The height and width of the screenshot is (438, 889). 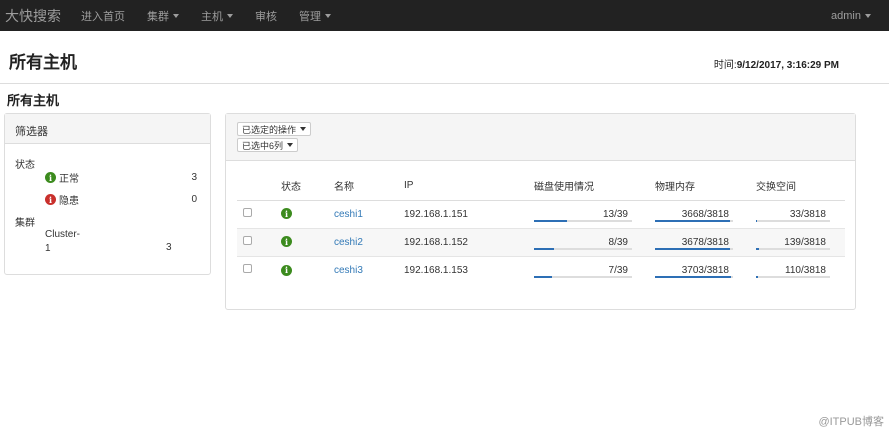 What do you see at coordinates (787, 65) in the screenshot?
I see `time-value: 9/12/2017, 3:16:29 PM` at bounding box center [787, 65].